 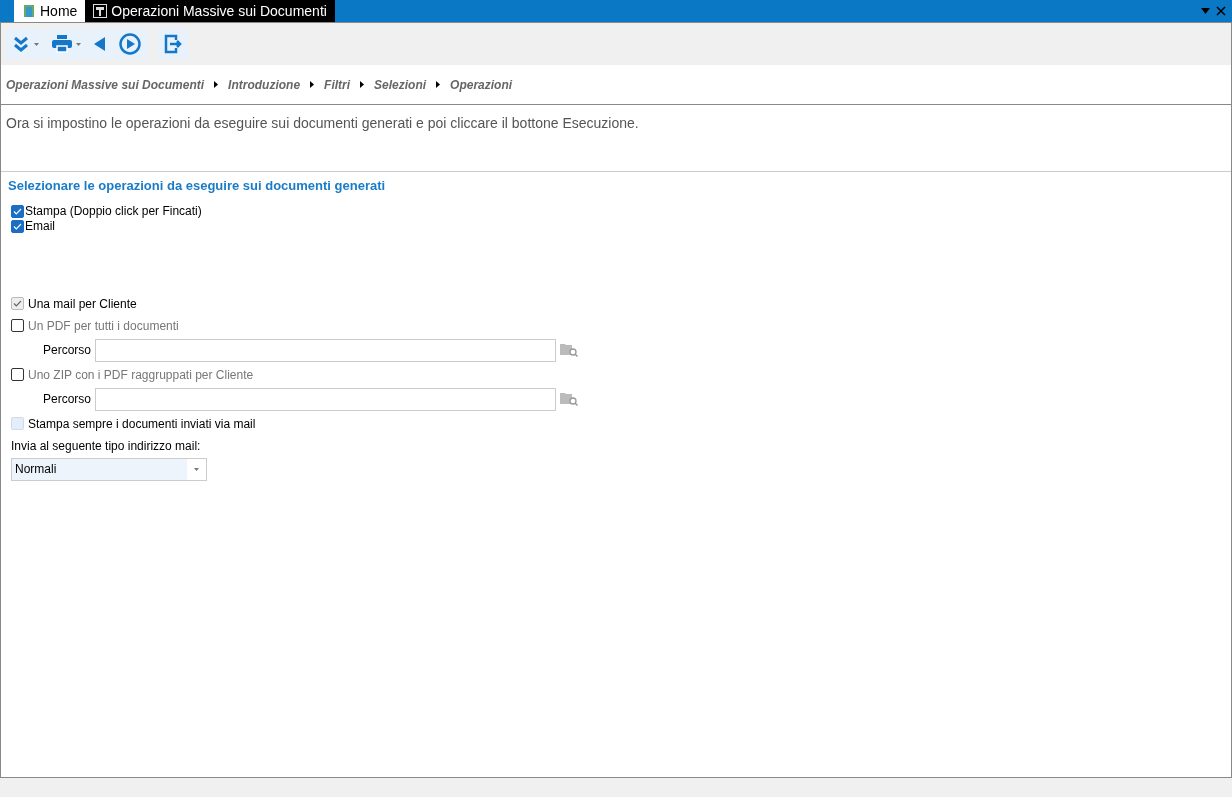 I want to click on exit-icon, so click(x=173, y=44).